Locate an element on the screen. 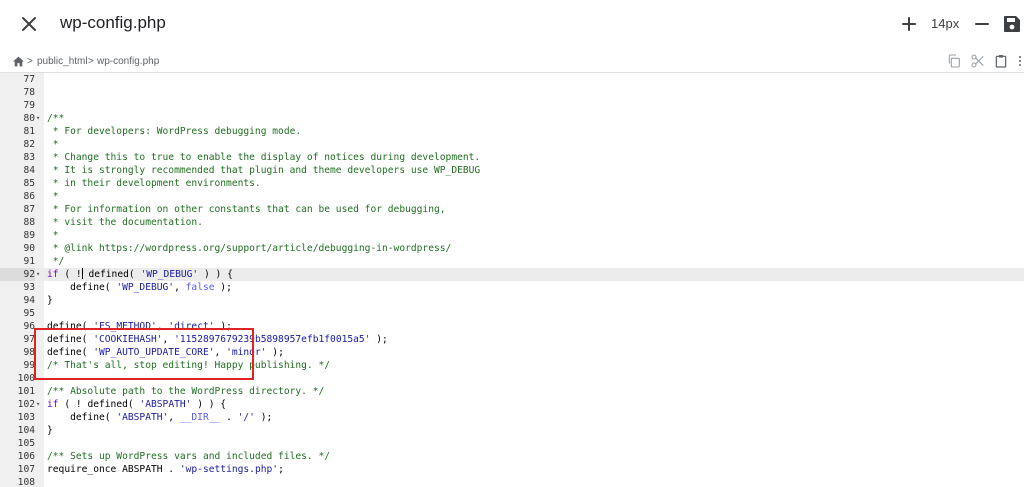 The width and height of the screenshot is (1024, 487). font-size-value: 14px is located at coordinates (945, 23).